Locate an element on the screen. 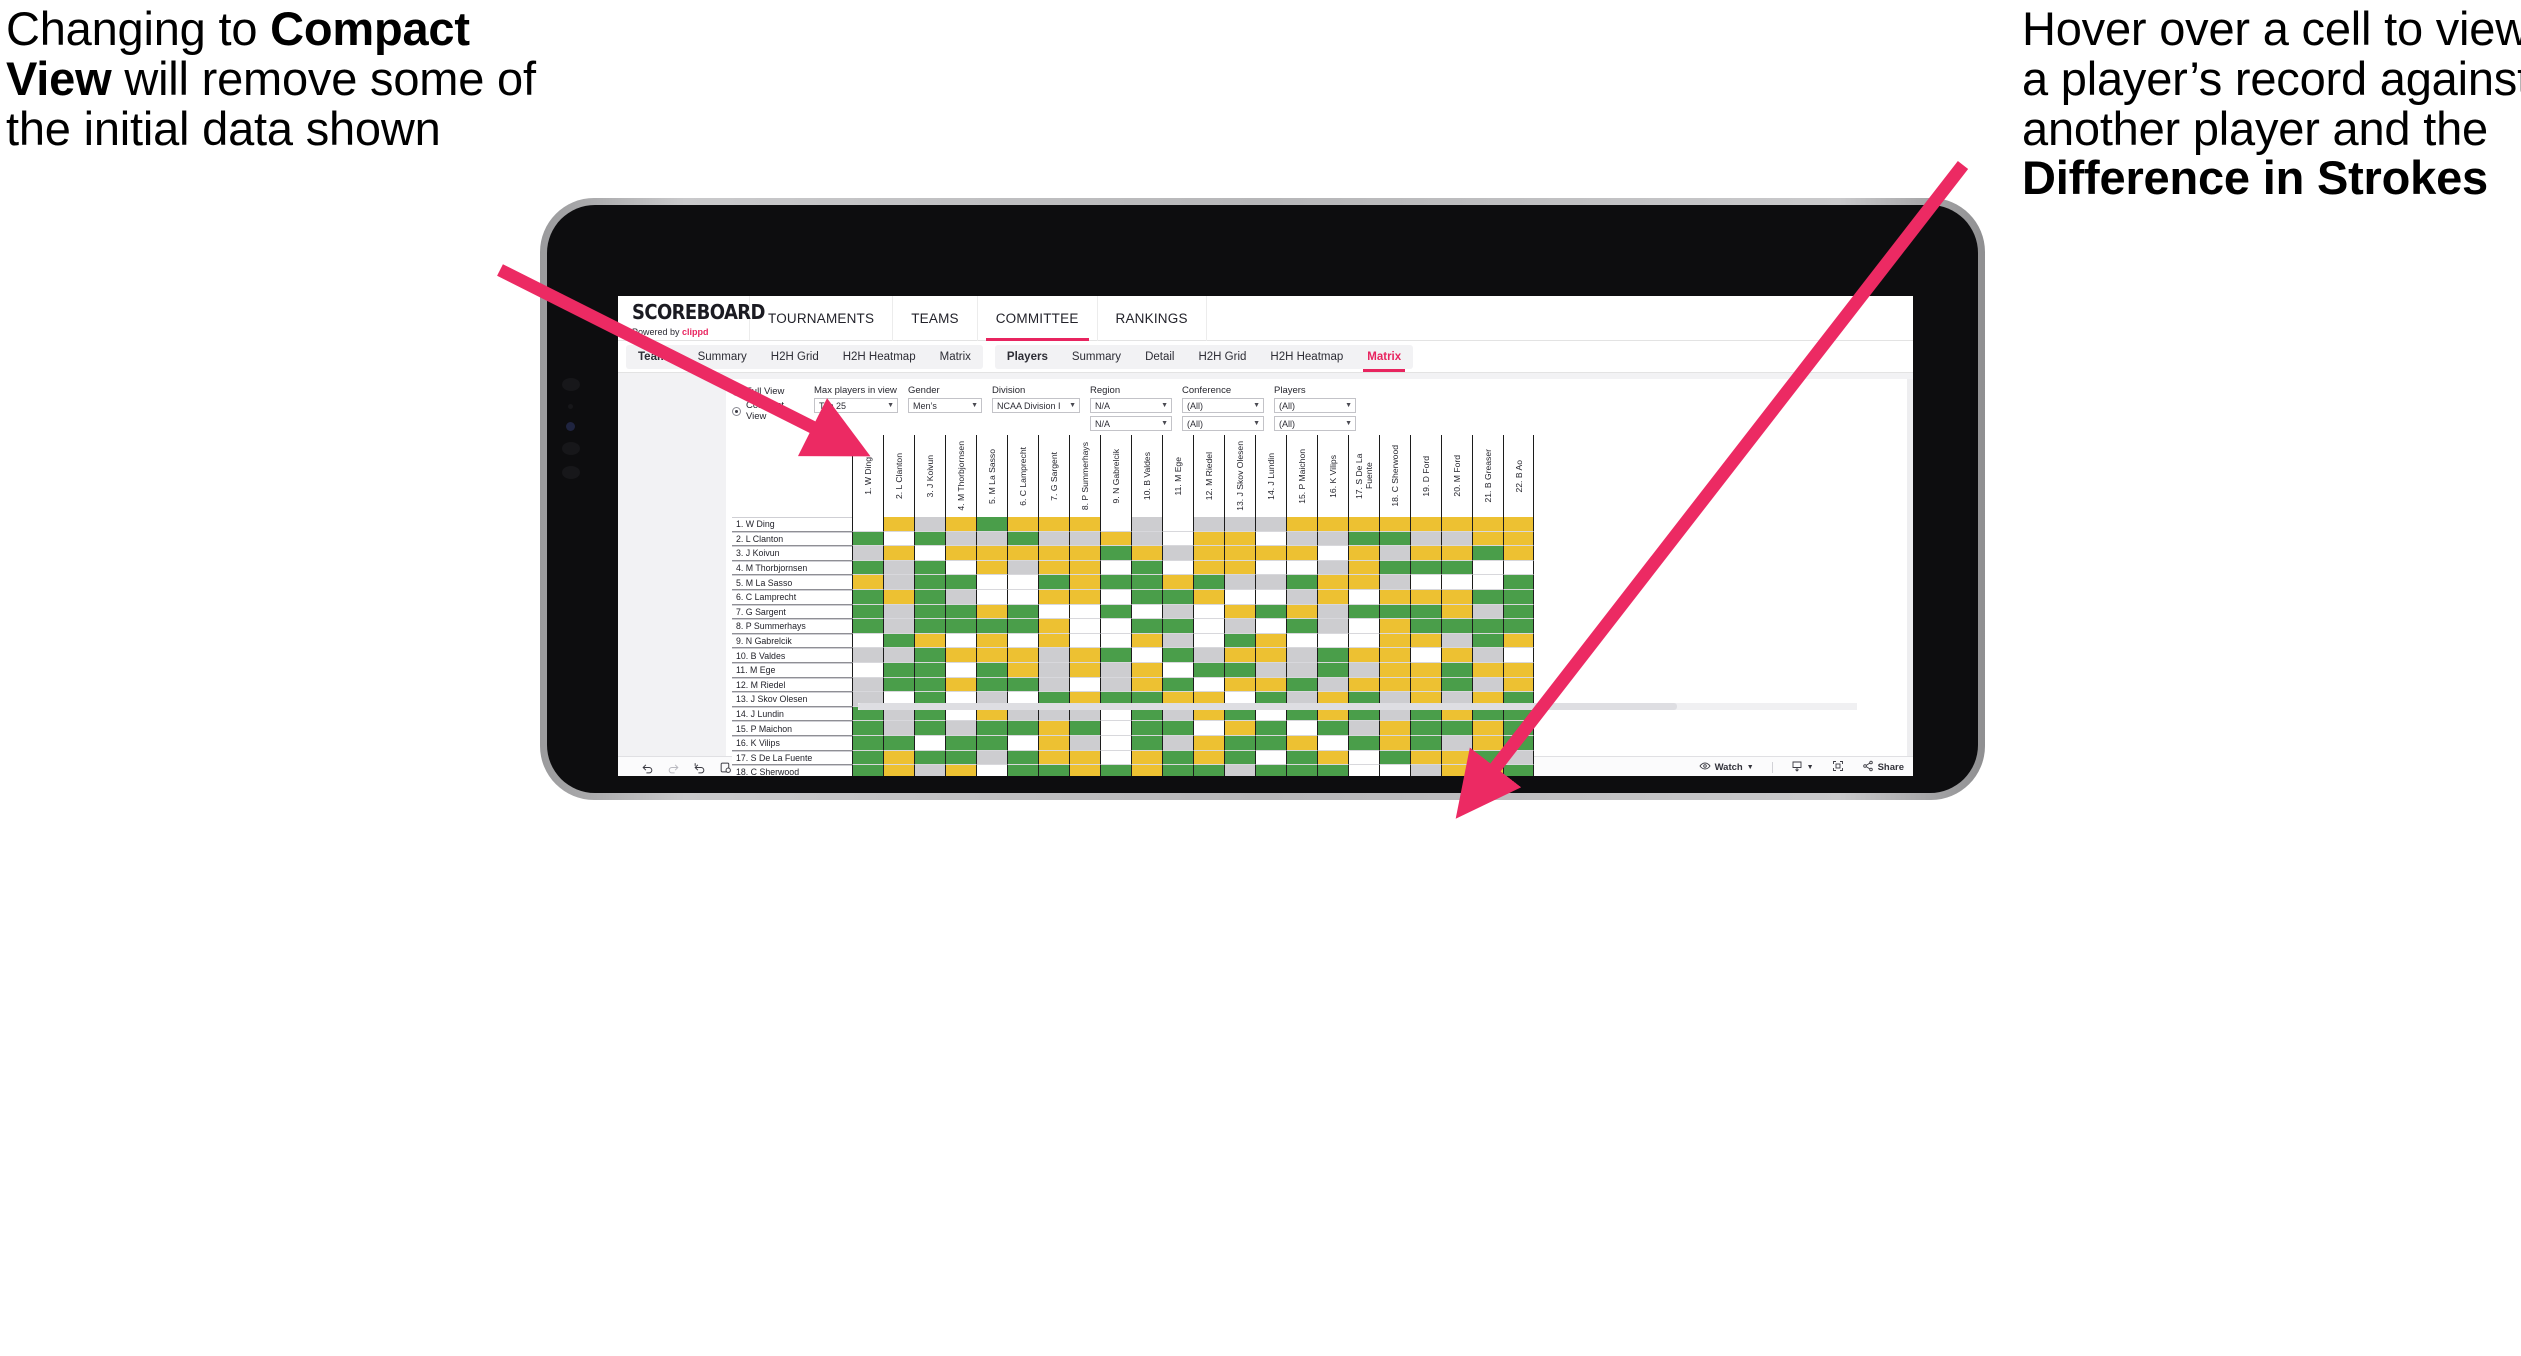 The width and height of the screenshot is (2521, 1356). select-region-2: N/A ▼ is located at coordinates (1131, 423).